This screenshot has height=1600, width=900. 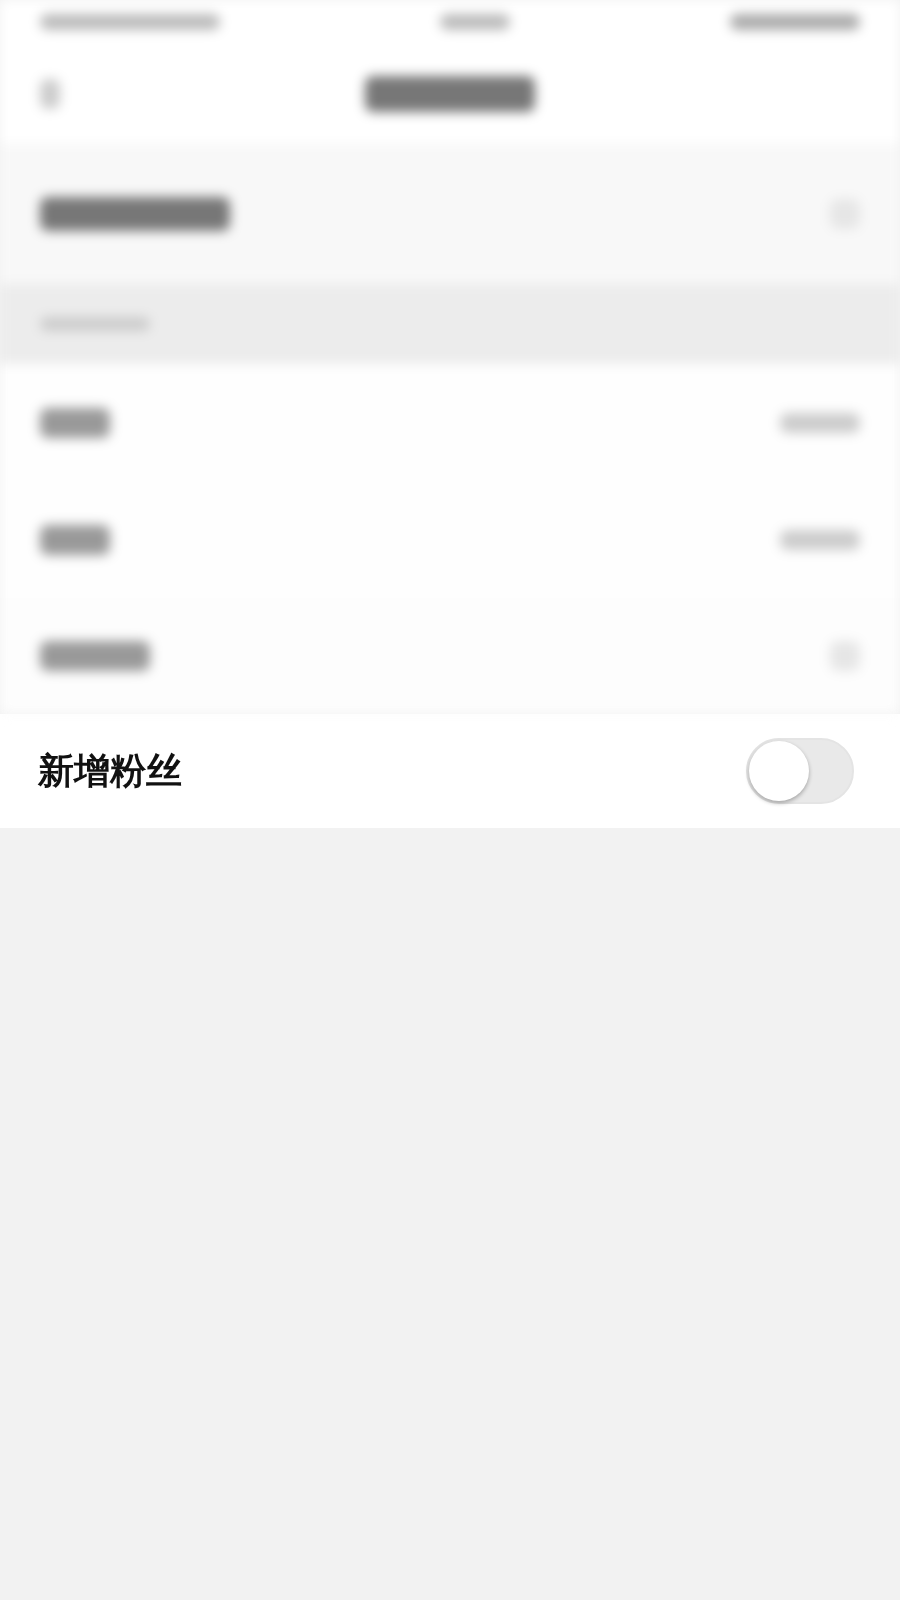 What do you see at coordinates (110, 770) in the screenshot?
I see `setting-label: 新增粉丝` at bounding box center [110, 770].